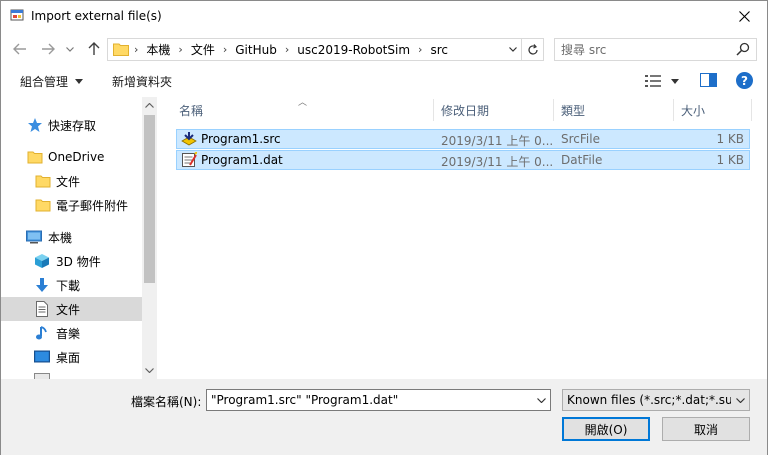  What do you see at coordinates (78, 261) in the screenshot?
I see `nav-label: 3D 物件` at bounding box center [78, 261].